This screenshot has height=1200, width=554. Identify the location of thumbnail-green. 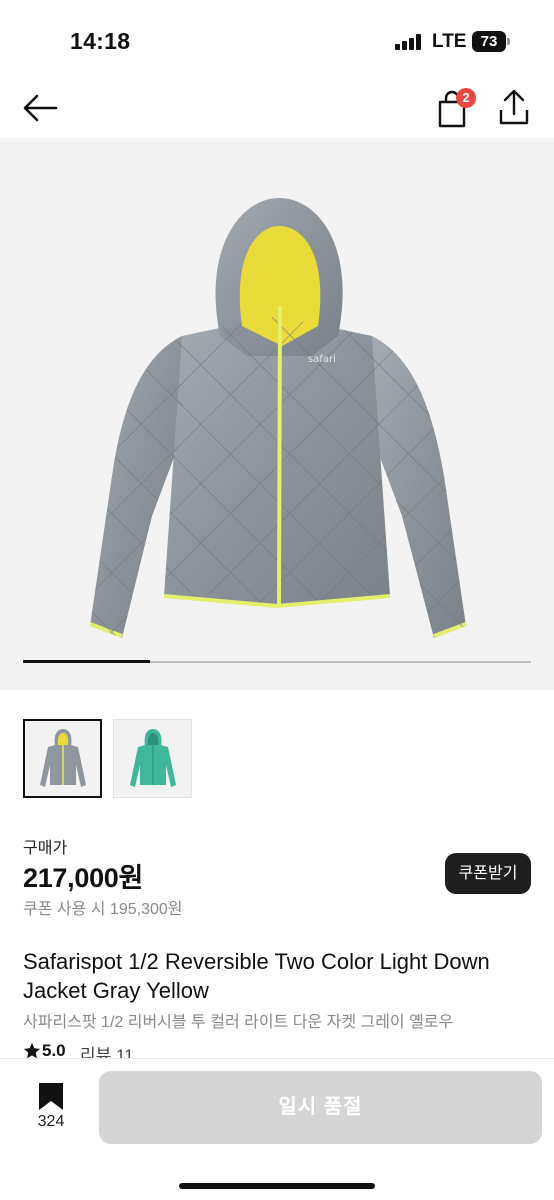
(152, 758).